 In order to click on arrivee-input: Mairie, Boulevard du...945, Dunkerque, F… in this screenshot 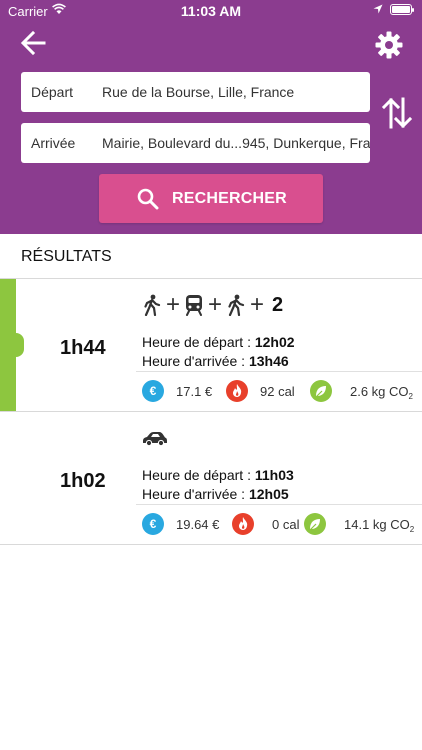, I will do `click(236, 143)`.